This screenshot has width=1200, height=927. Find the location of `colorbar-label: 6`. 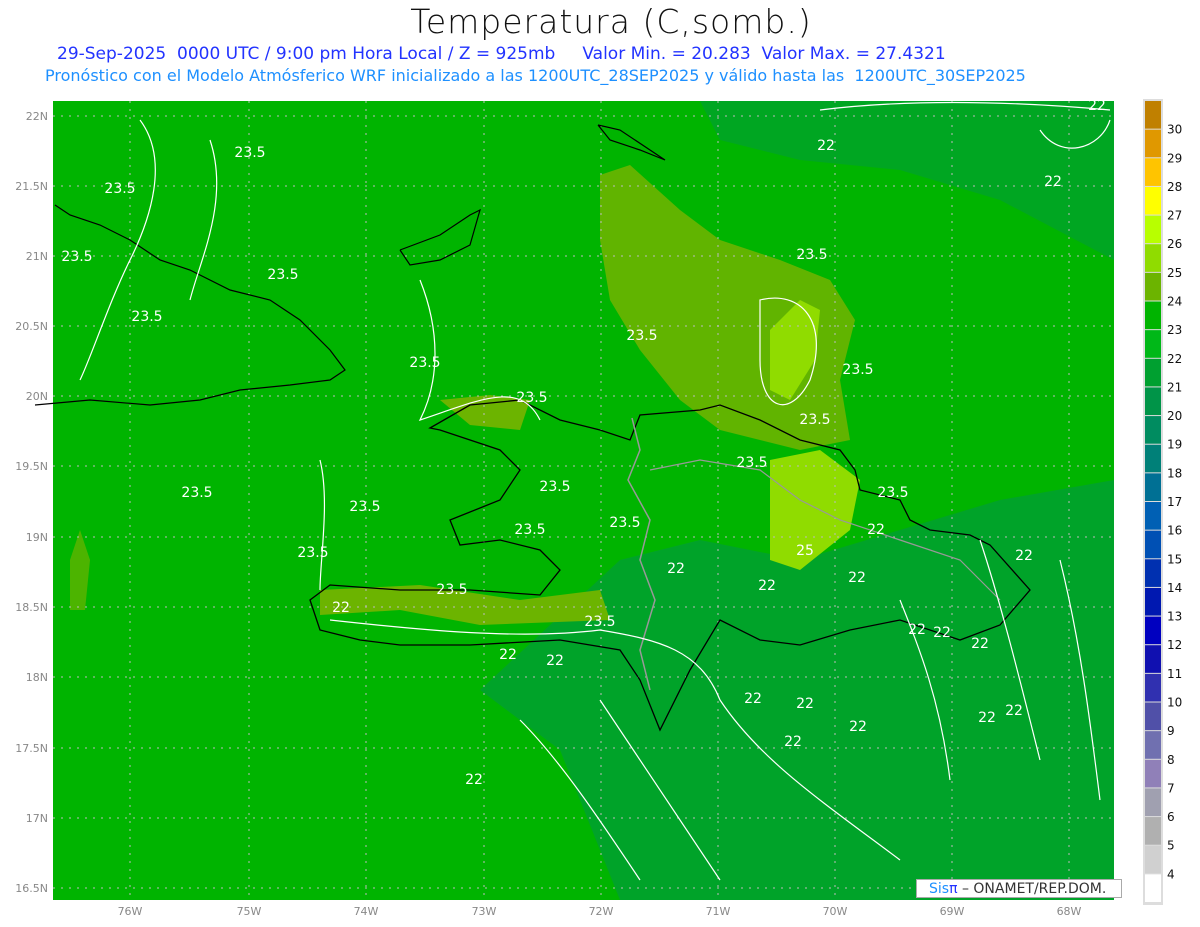

colorbar-label: 6 is located at coordinates (1171, 817).